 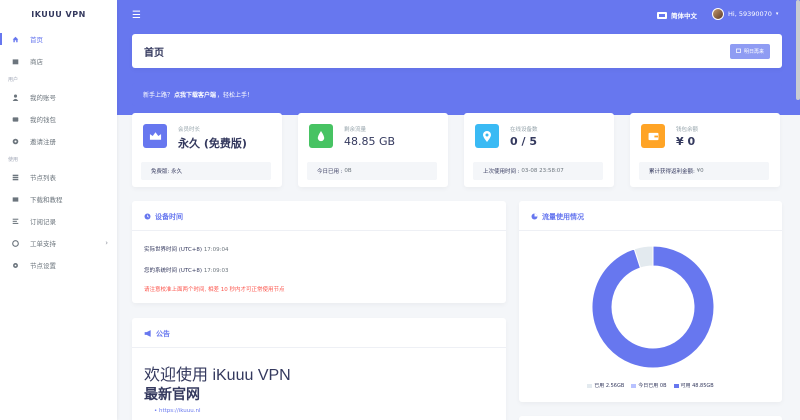 I want to click on page-header: 首页 明日再来, so click(x=457, y=51).